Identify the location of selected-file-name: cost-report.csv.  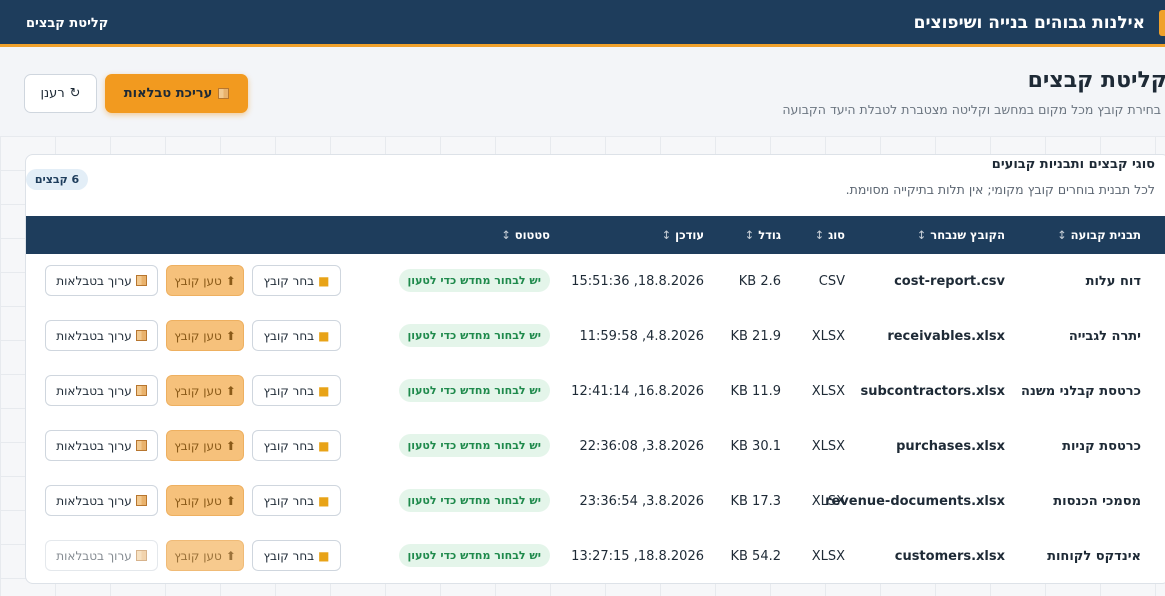
(949, 281).